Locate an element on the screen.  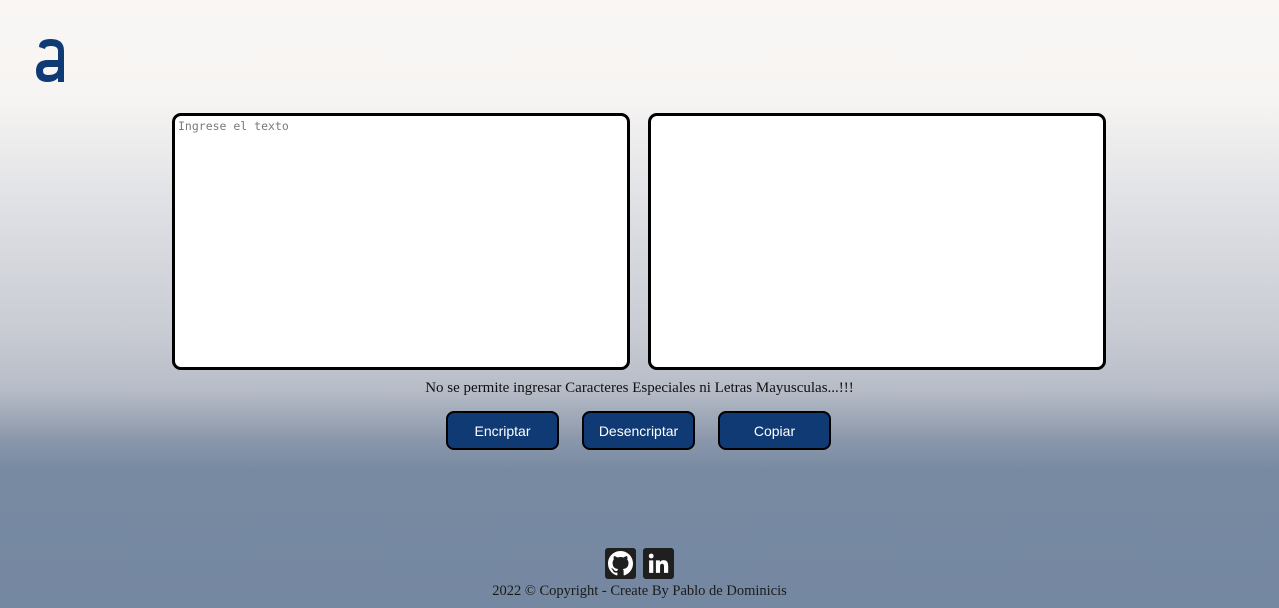
encrypt-button: Encriptar is located at coordinates (502, 430).